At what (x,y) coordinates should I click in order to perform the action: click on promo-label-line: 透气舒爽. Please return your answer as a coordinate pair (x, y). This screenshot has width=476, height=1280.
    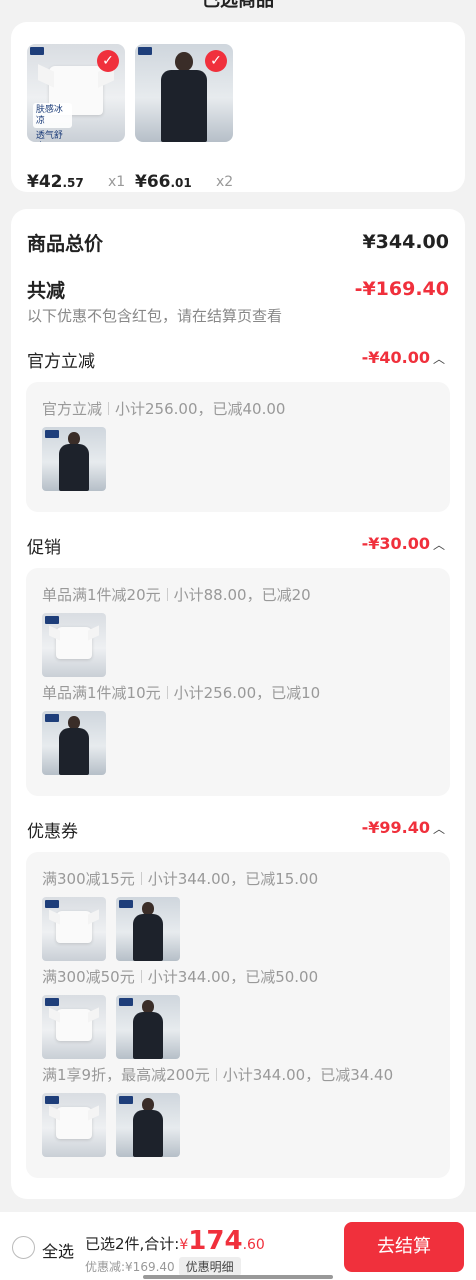
    Looking at the image, I should click on (49, 136).